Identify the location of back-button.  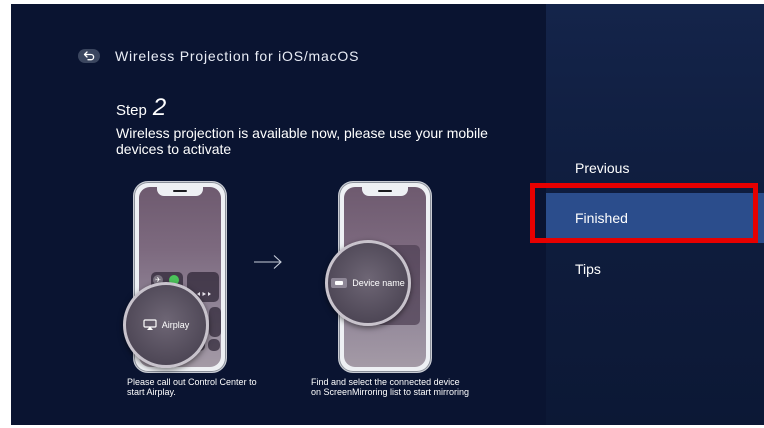
(89, 56).